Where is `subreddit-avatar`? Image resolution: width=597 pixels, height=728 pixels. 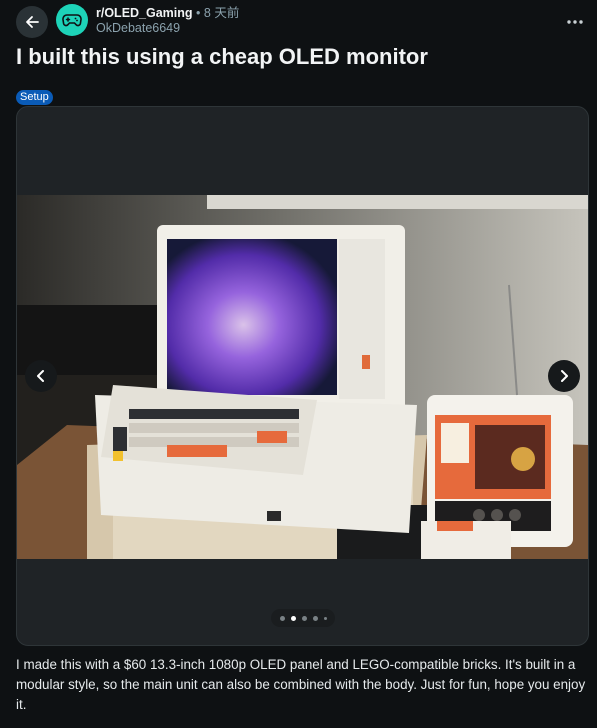 subreddit-avatar is located at coordinates (72, 20).